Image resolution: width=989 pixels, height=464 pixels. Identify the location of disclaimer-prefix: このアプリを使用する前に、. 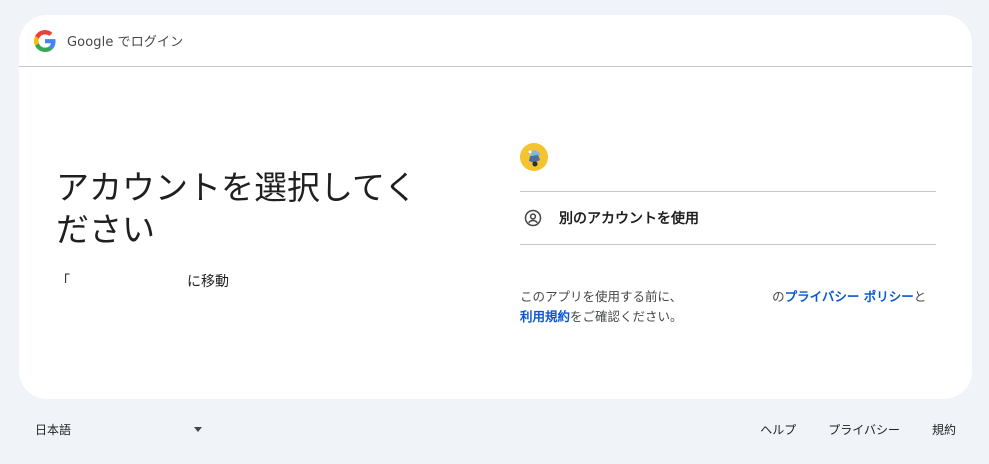
(601, 296).